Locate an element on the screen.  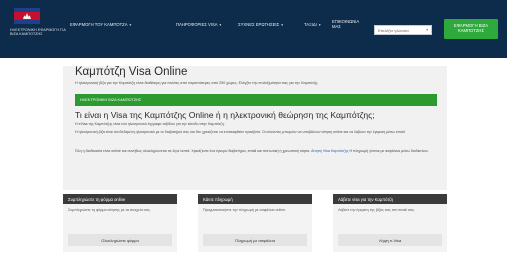
nav-item-visa-info: ΠΛΗΡΟΦΟΡΙΕΣ VISA ▾ is located at coordinates (198, 25).